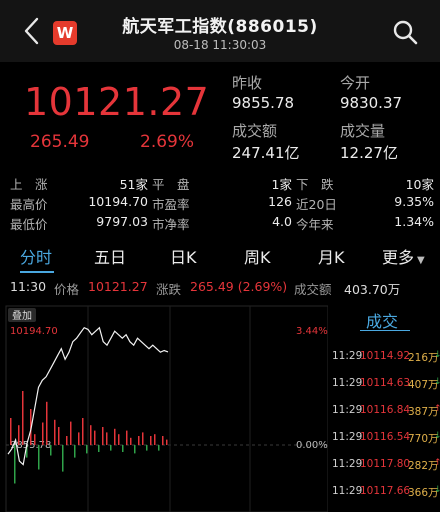 The width and height of the screenshot is (440, 512). Describe the element at coordinates (437, 382) in the screenshot. I see `trade-direction: ↓` at that location.